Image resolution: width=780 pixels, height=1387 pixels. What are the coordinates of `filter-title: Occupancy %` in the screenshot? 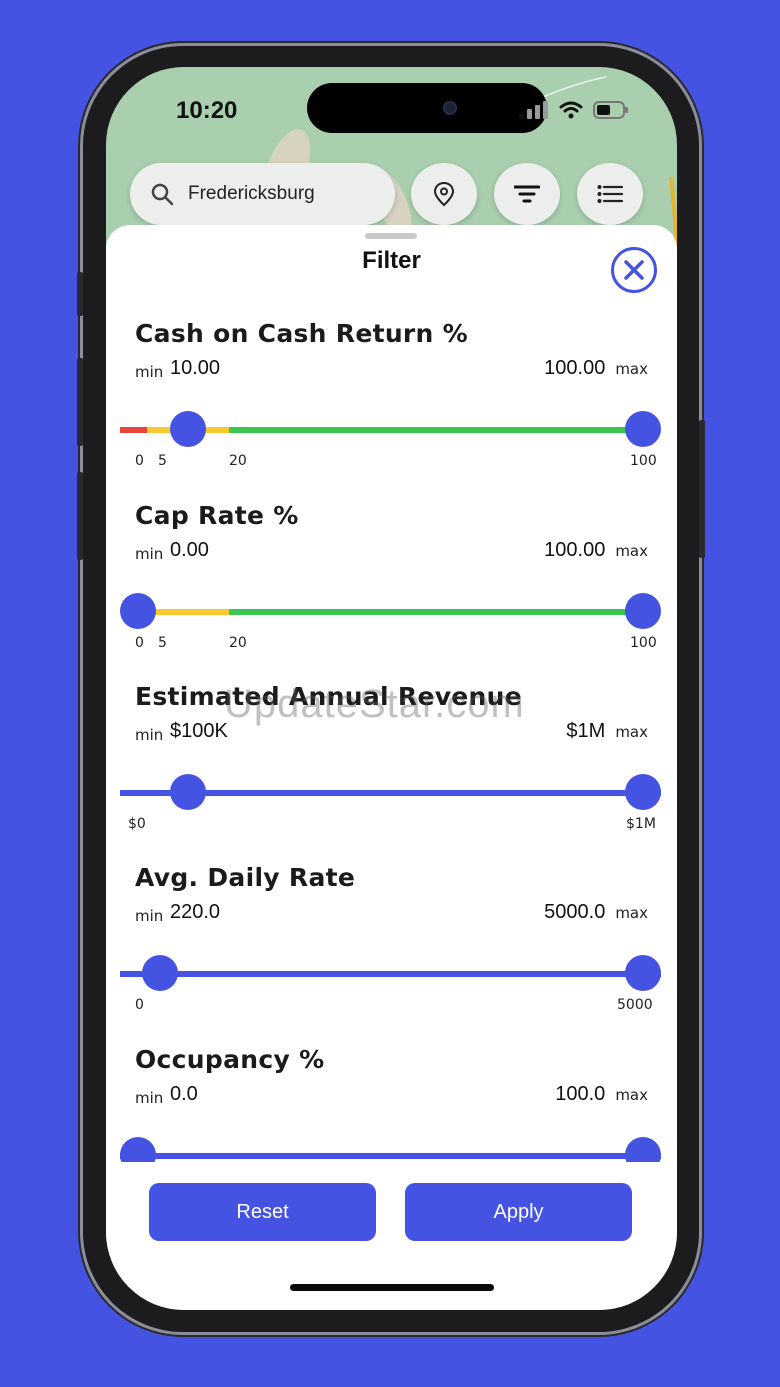 It's located at (230, 1059).